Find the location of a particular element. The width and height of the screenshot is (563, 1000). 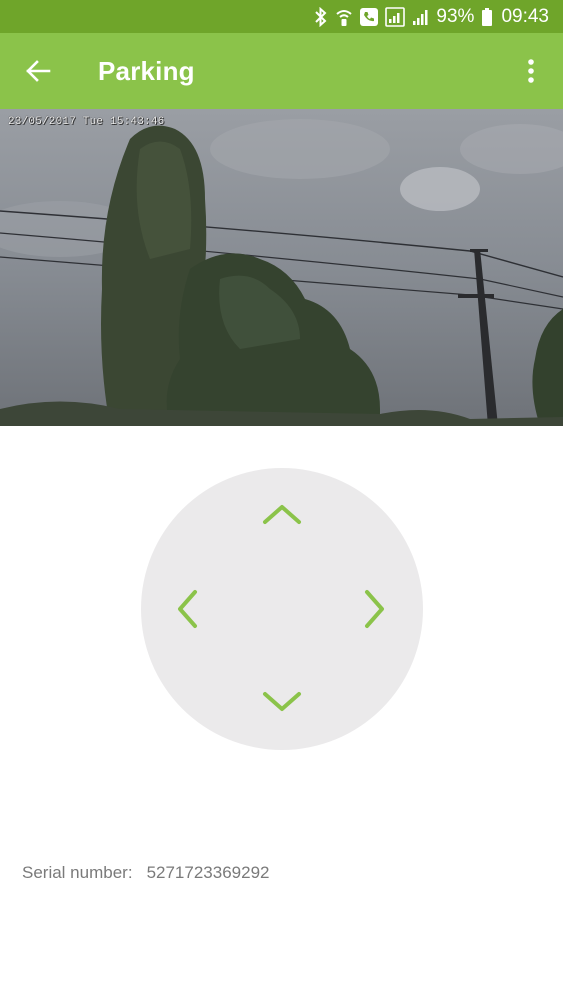

more-vertical-icon is located at coordinates (531, 71).